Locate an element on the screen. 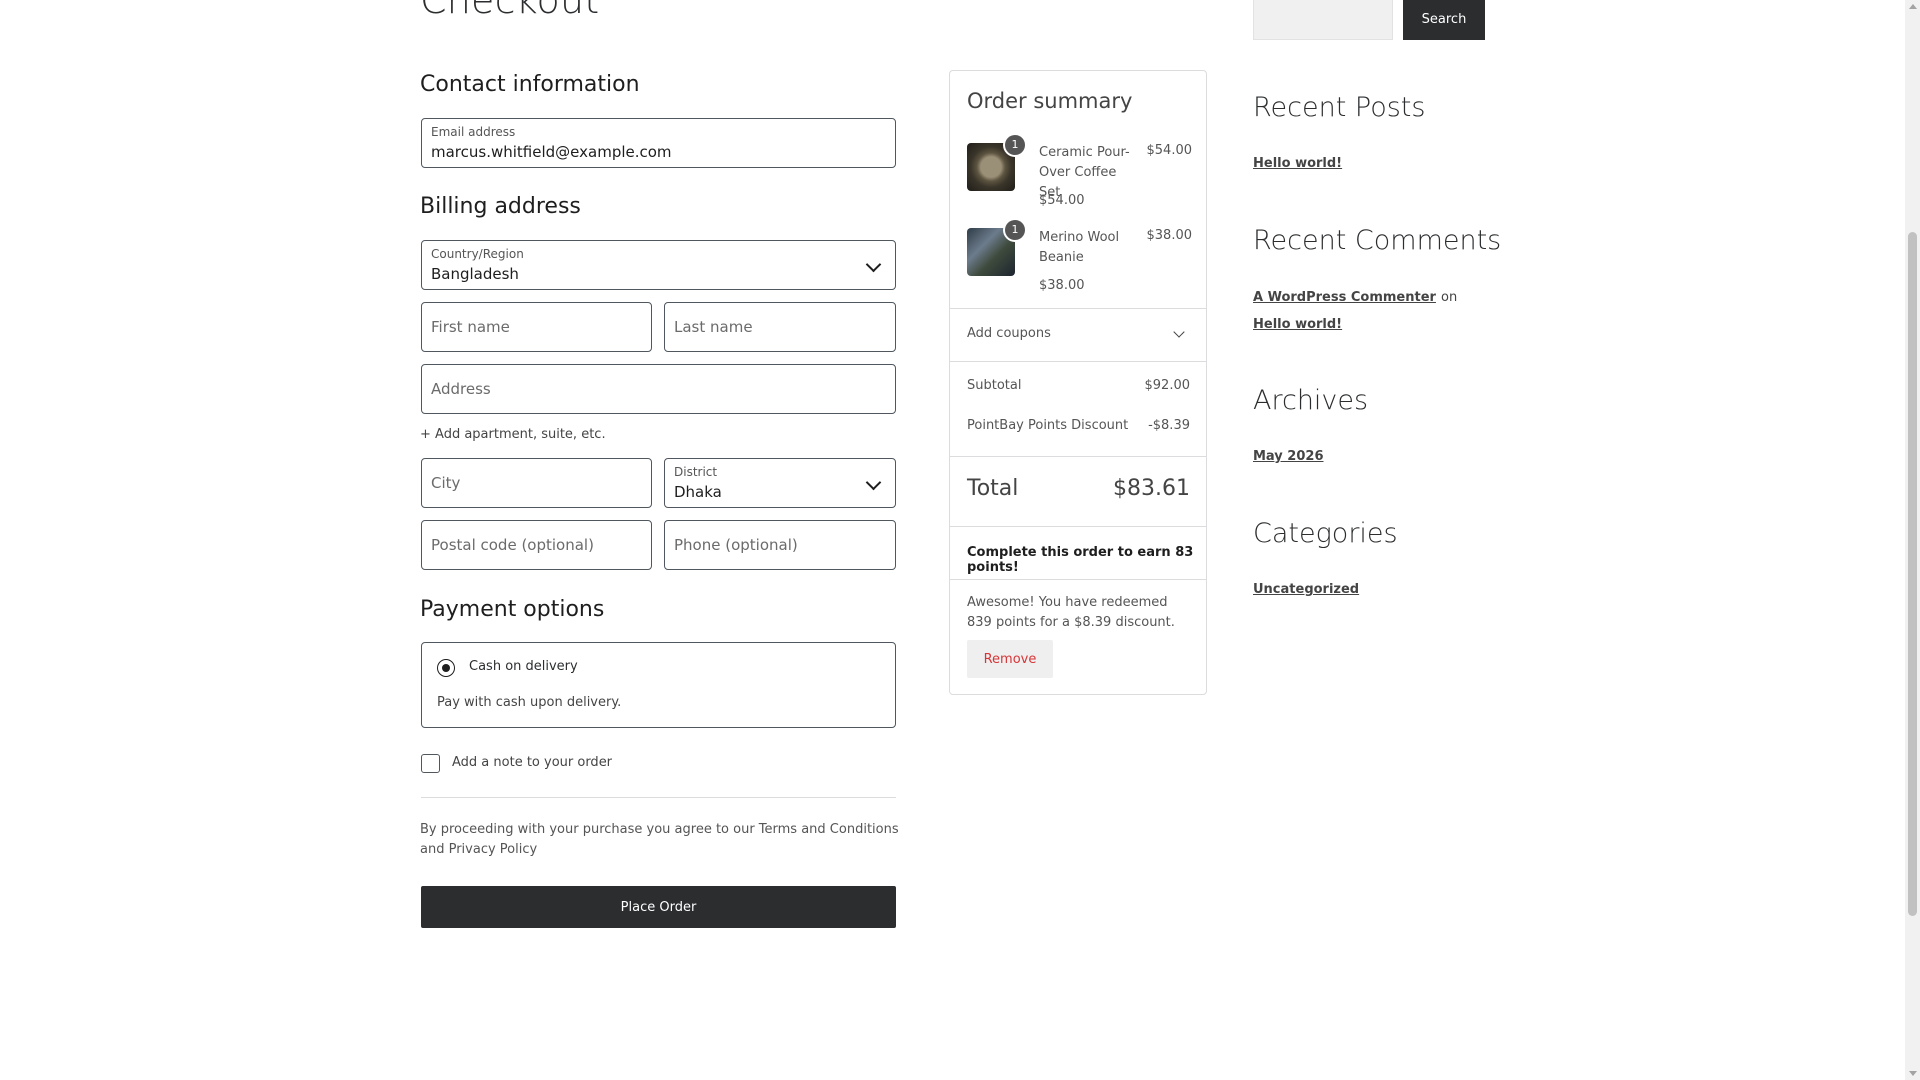  country-value: Bangladesh is located at coordinates (475, 274).